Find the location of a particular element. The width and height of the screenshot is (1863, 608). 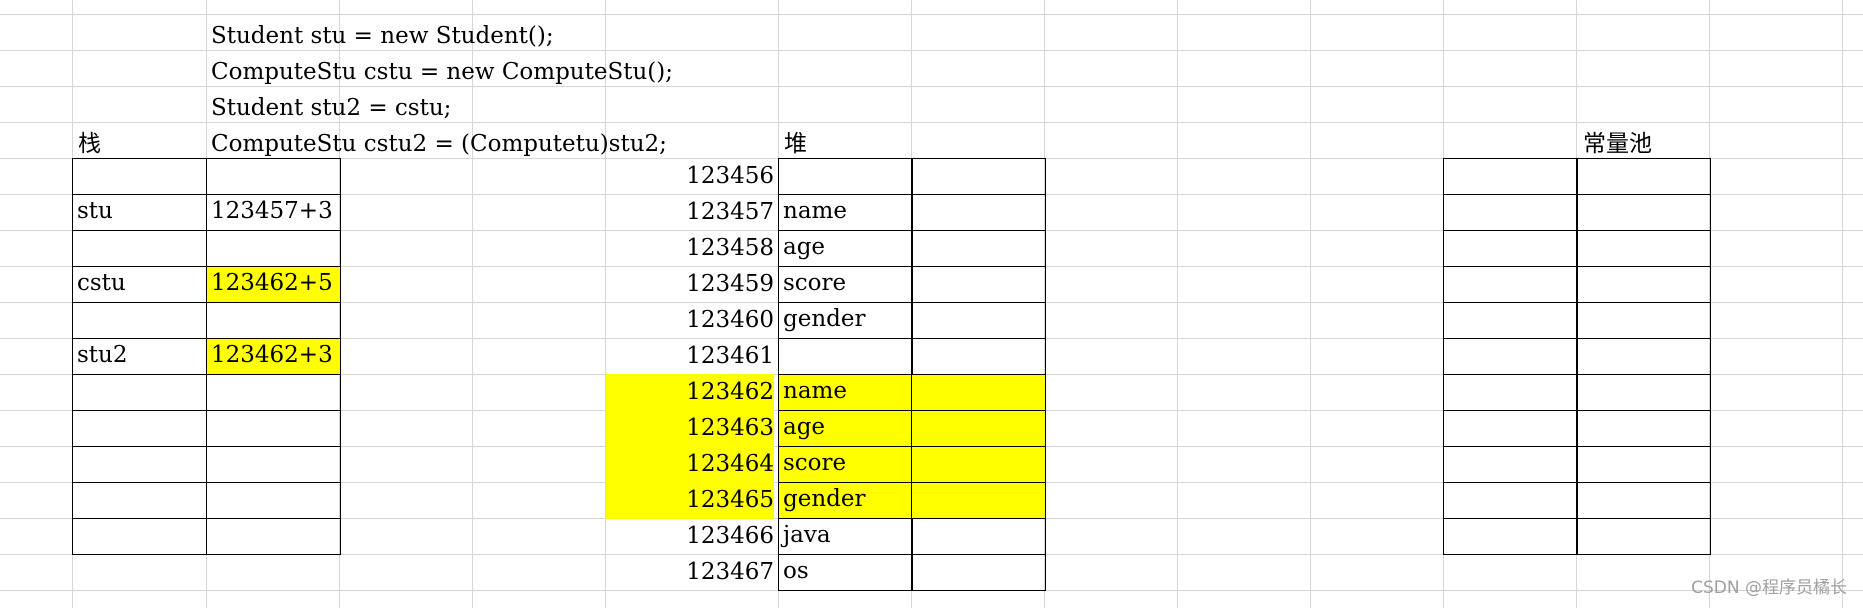

gridline-horizontal is located at coordinates (931, 14).